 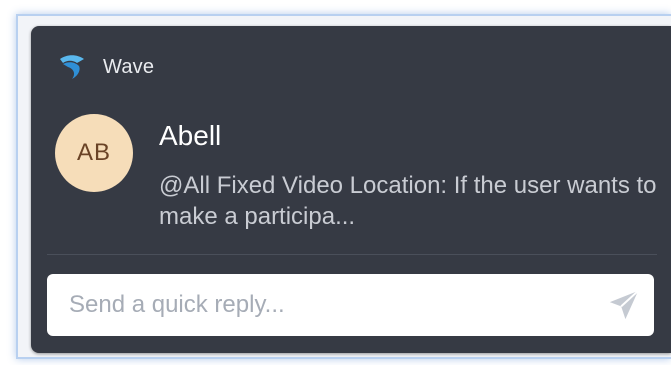 I want to click on send-icon, so click(x=624, y=305).